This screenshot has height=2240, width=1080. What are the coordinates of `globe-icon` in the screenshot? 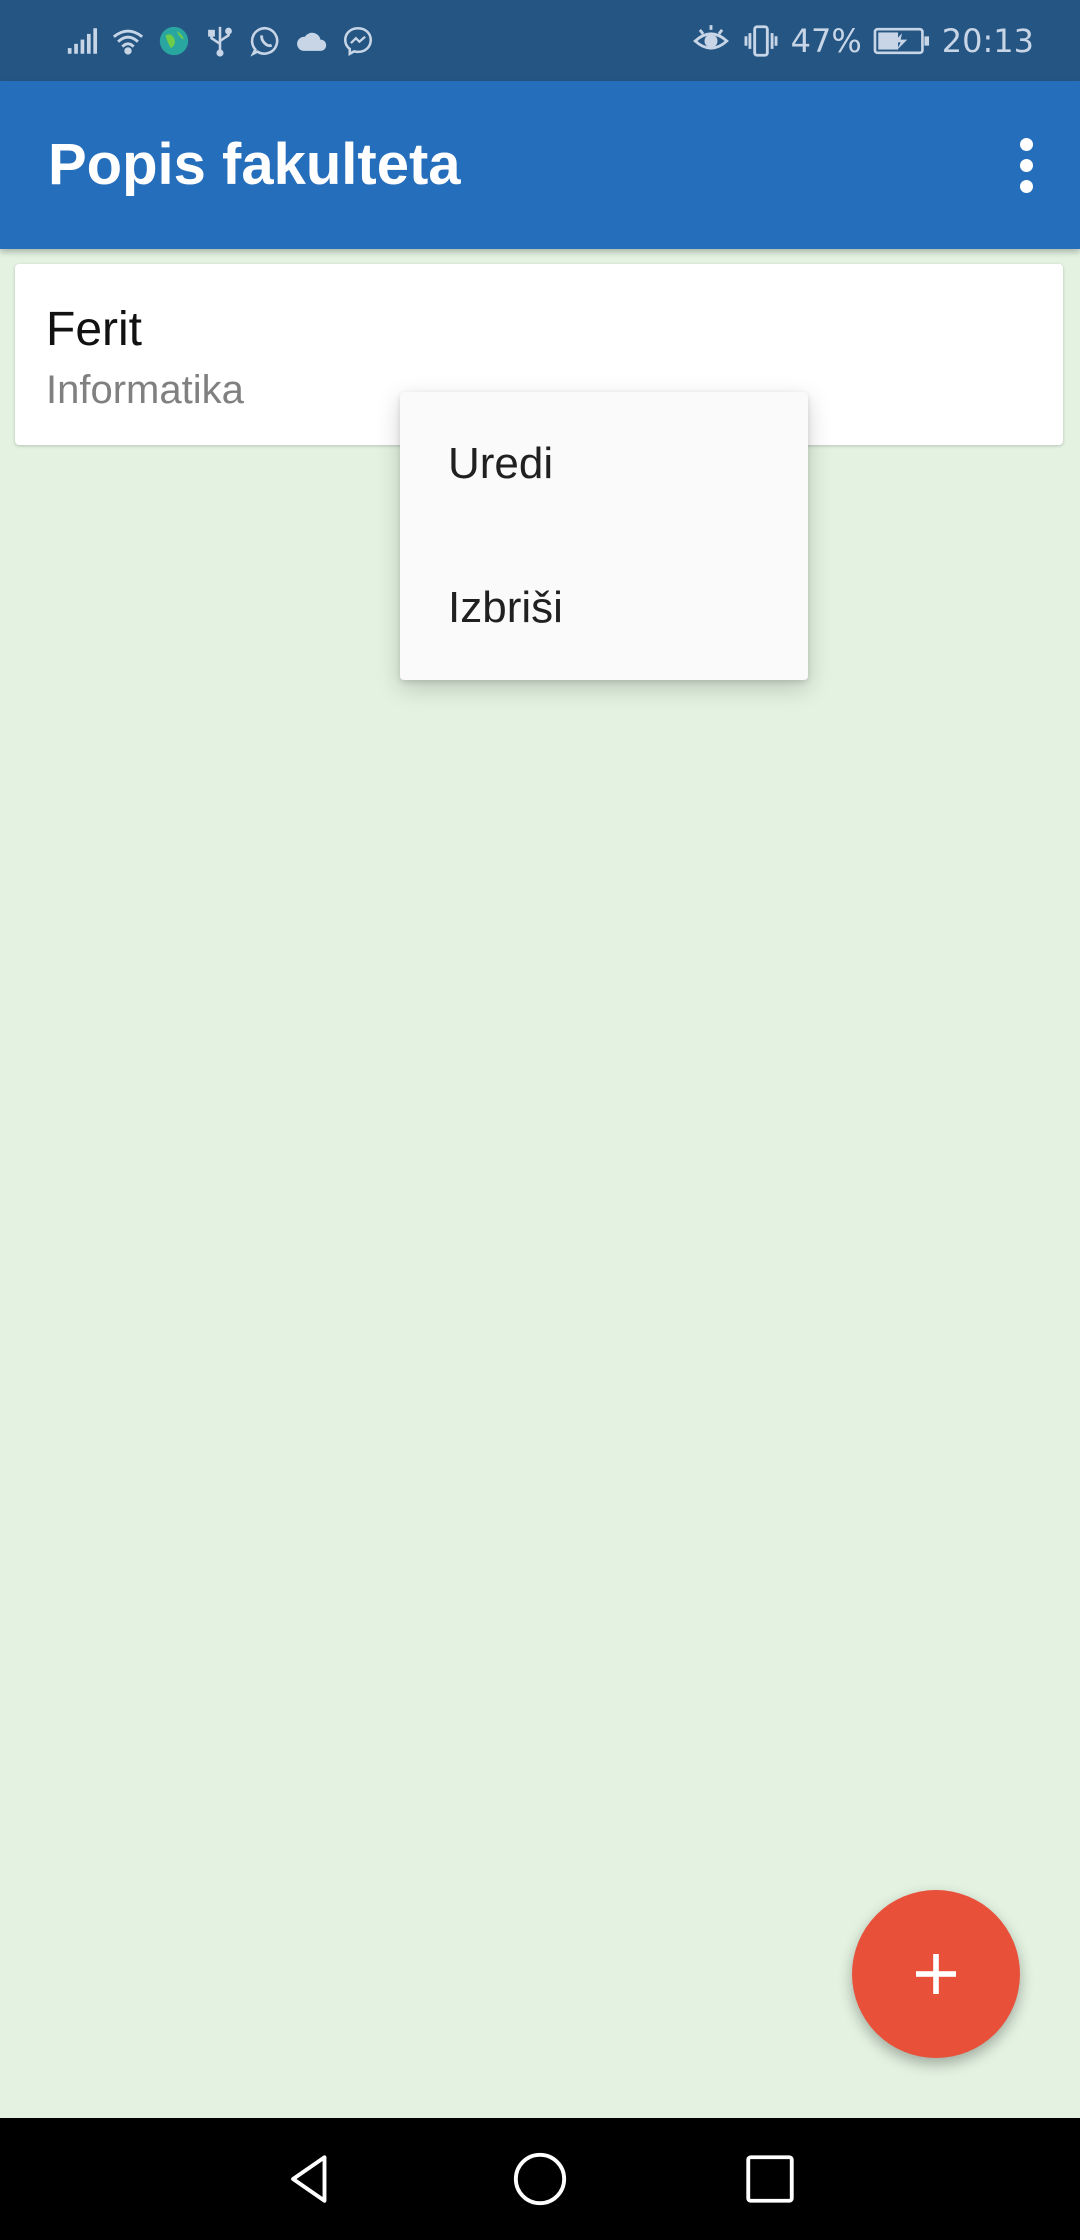 It's located at (174, 41).